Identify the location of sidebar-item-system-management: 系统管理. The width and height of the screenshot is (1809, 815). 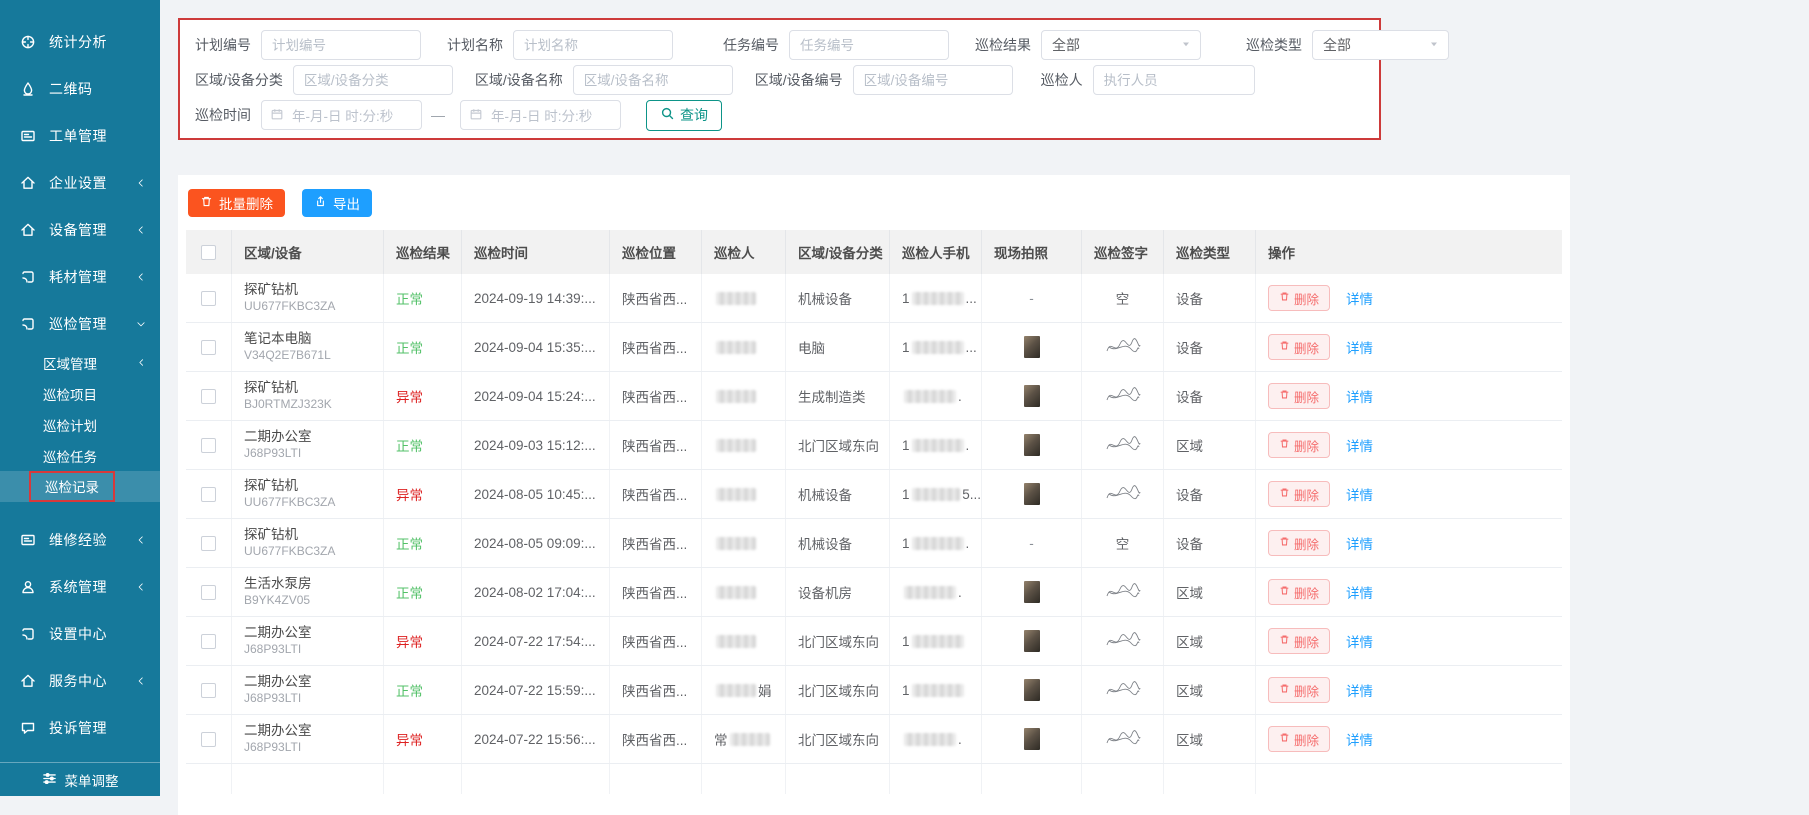
(80, 586).